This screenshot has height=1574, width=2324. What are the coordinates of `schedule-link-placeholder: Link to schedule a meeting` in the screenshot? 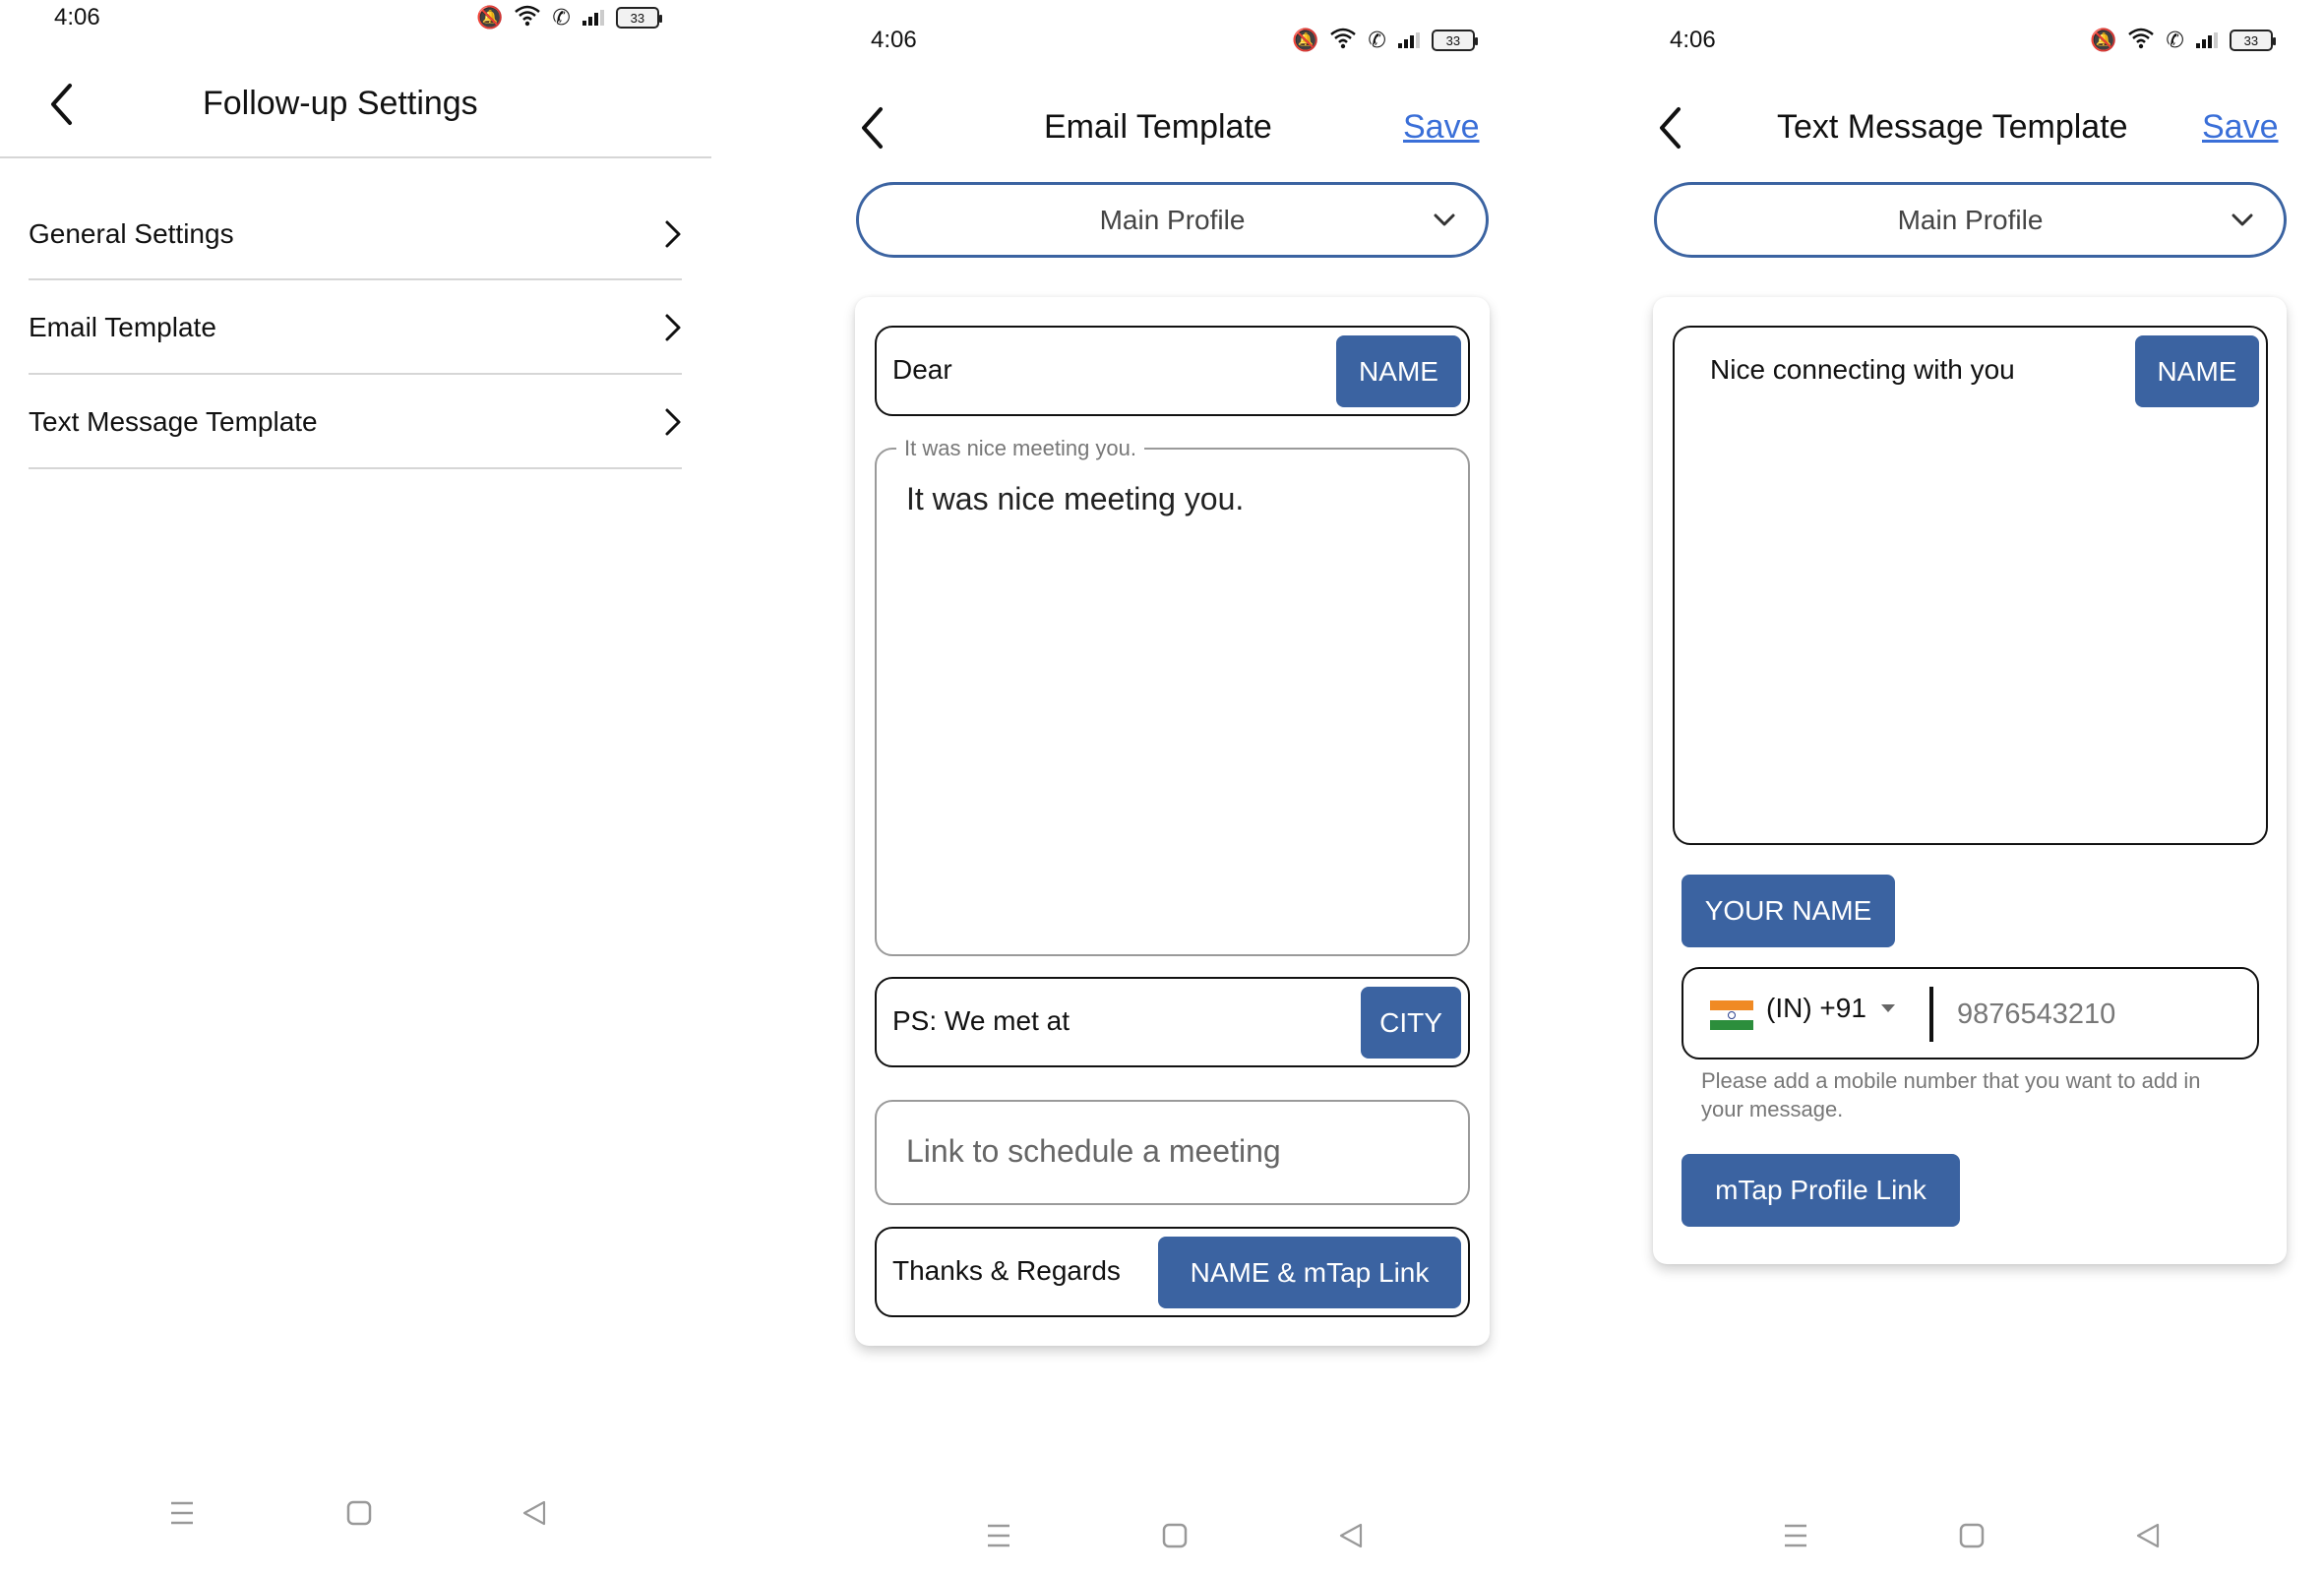 It's located at (1093, 1151).